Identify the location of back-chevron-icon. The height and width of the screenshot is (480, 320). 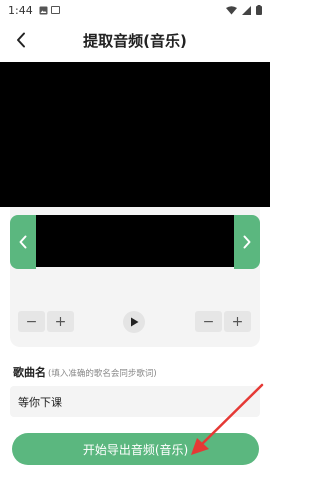
(21, 40).